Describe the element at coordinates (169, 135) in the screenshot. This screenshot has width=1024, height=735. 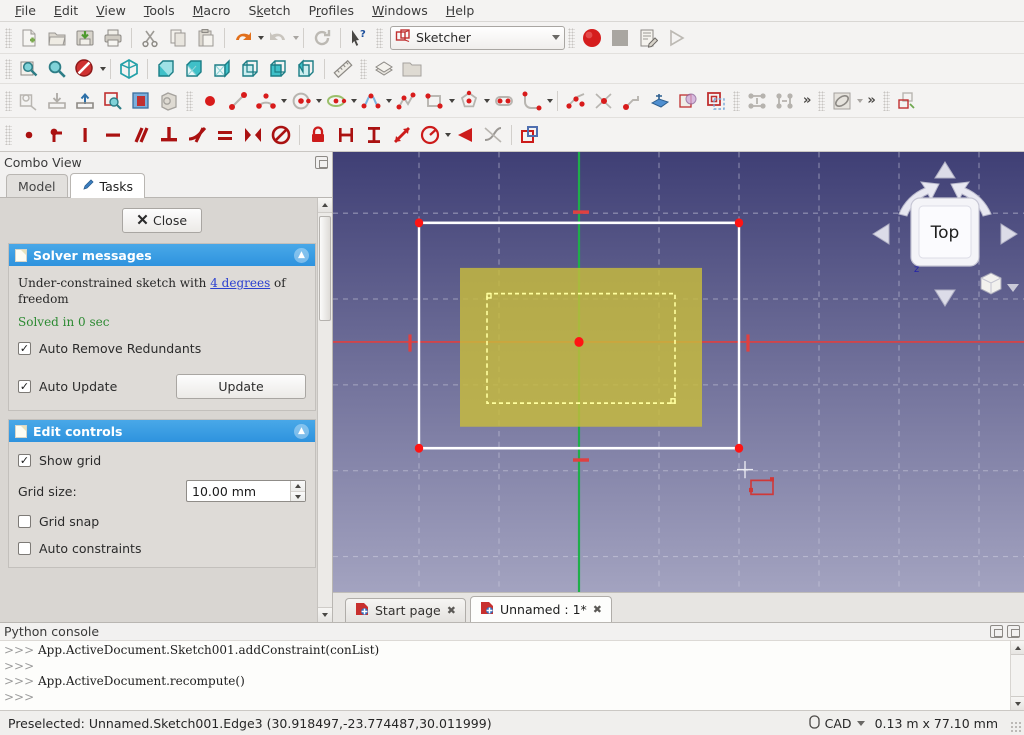
I see `constrain-perpendicular-icon` at that location.